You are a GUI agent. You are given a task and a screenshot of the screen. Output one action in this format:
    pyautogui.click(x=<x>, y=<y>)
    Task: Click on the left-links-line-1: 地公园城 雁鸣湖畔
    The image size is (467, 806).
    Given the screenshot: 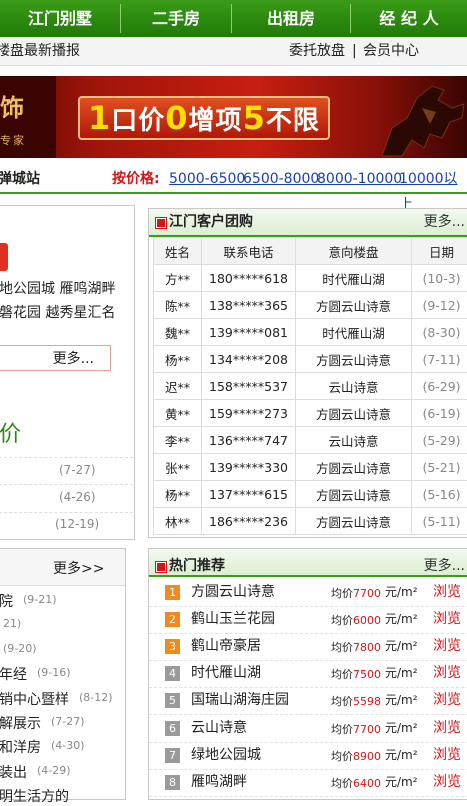 What is the action you would take?
    pyautogui.click(x=57, y=288)
    